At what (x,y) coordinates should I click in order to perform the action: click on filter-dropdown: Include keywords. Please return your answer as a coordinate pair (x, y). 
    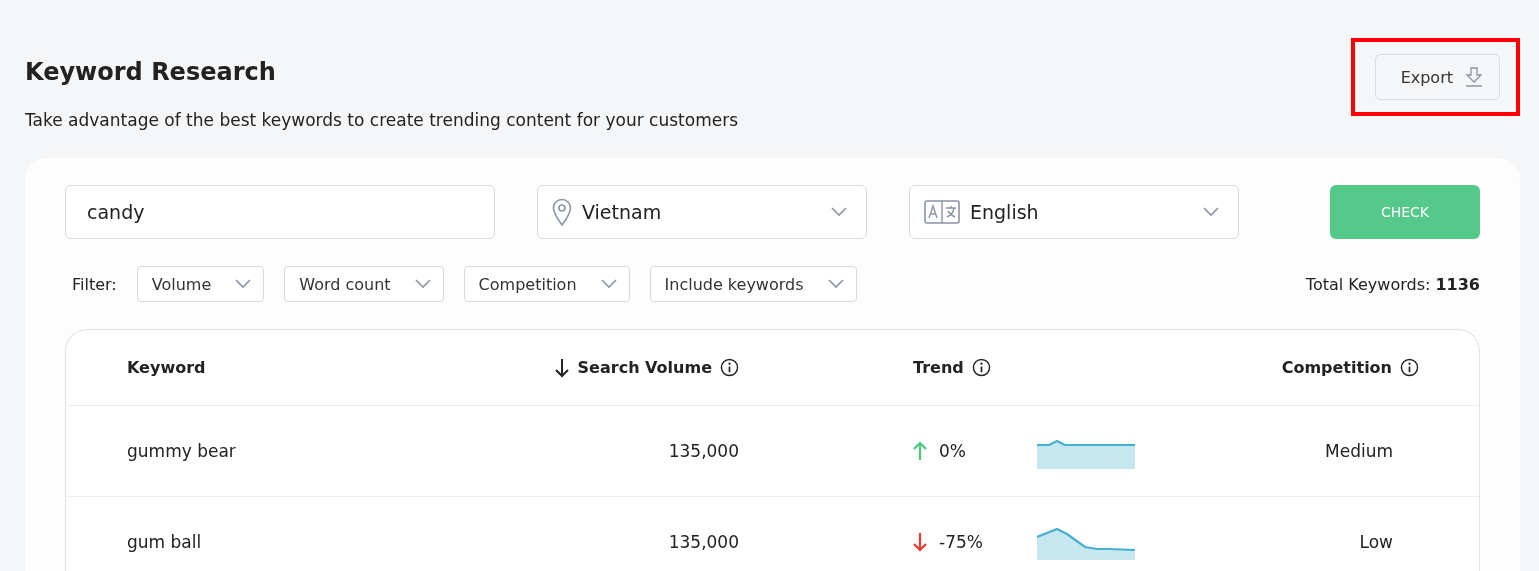
    Looking at the image, I should click on (753, 284).